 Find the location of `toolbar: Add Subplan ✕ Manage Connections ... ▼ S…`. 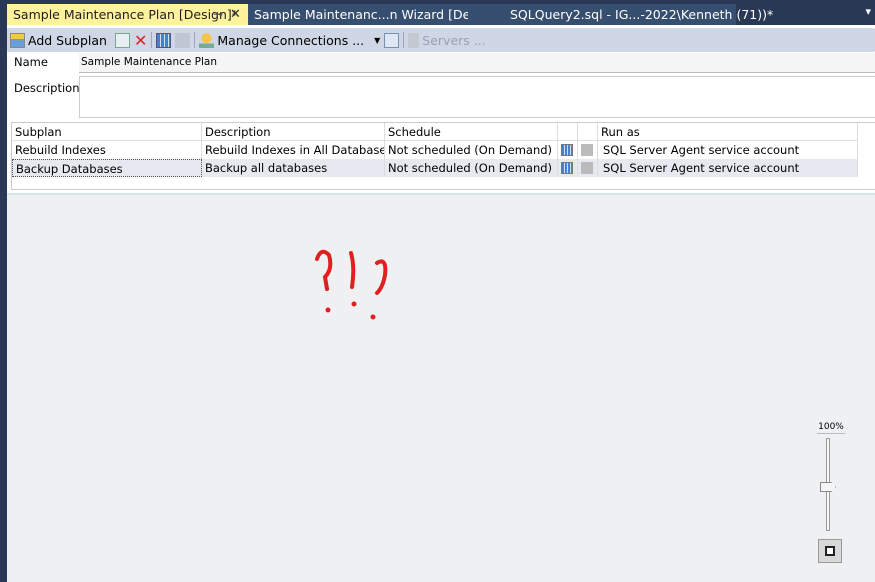

toolbar: Add Subplan ✕ Manage Connections ... ▼ S… is located at coordinates (441, 40).